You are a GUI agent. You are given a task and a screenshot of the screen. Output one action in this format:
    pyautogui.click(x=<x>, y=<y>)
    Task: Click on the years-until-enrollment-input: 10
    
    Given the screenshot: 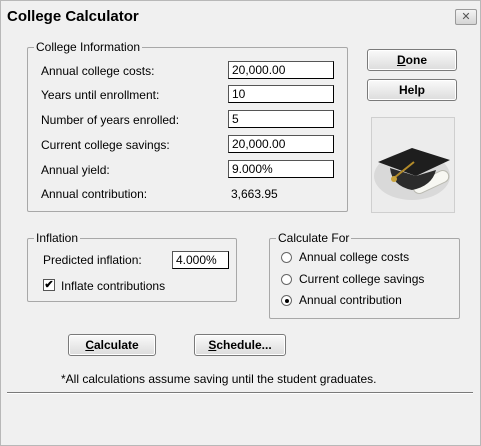 What is the action you would take?
    pyautogui.click(x=281, y=94)
    